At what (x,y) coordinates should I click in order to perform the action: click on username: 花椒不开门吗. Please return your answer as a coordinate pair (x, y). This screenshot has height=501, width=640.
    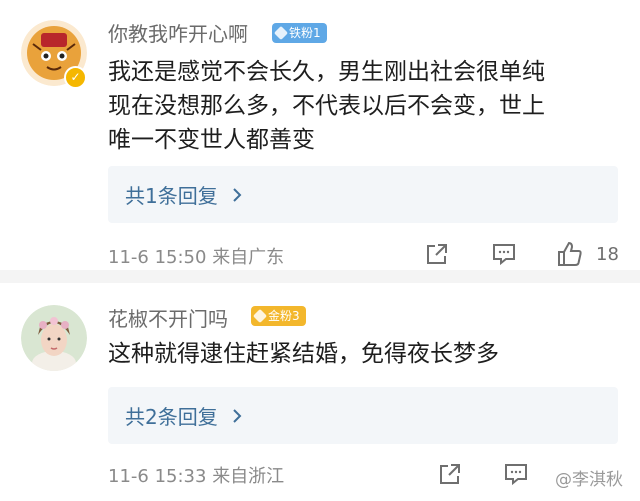
    Looking at the image, I should click on (168, 317).